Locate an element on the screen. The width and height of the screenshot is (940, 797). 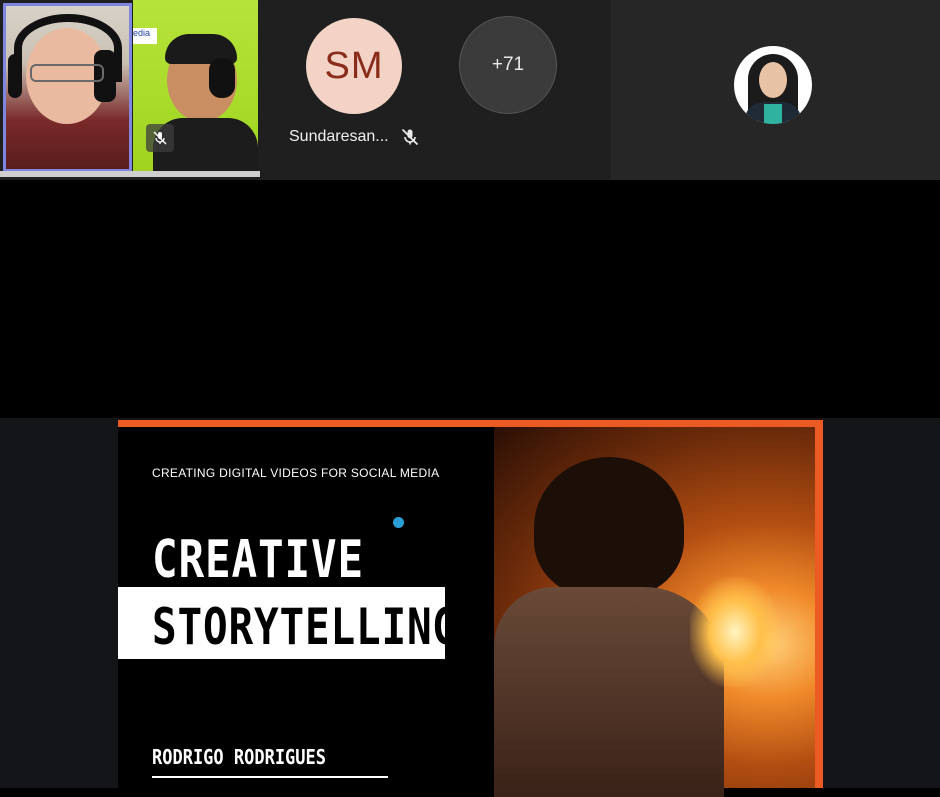
author-underline is located at coordinates (270, 777).